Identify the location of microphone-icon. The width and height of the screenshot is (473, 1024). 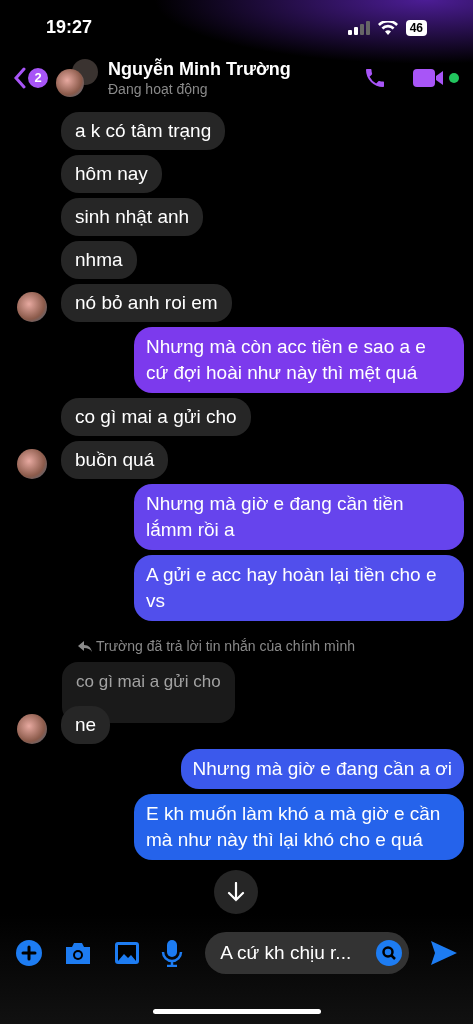
(172, 953).